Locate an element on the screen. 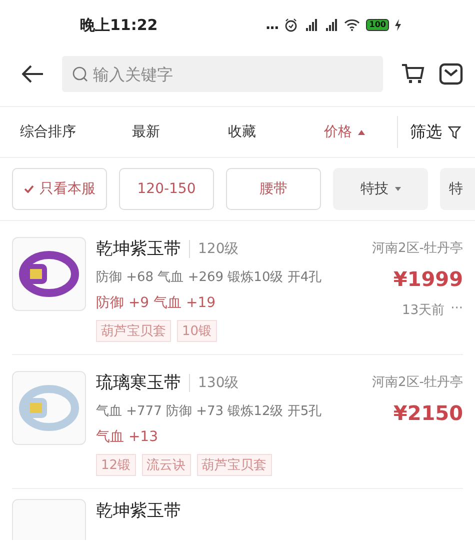  wifi-icon is located at coordinates (352, 25).